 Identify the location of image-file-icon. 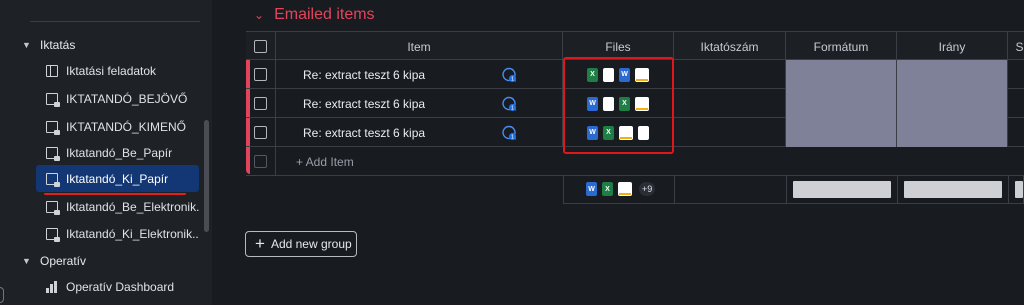
(625, 189).